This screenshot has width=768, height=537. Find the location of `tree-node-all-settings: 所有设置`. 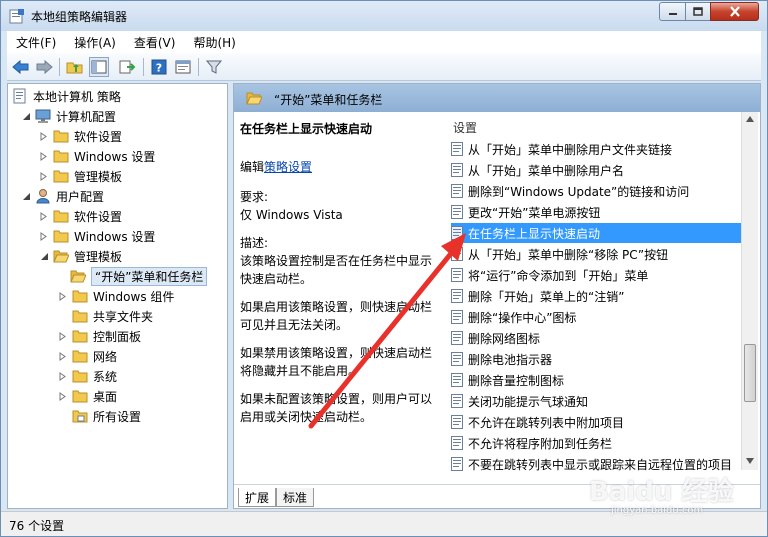

tree-node-all-settings: 所有设置 is located at coordinates (106, 416).